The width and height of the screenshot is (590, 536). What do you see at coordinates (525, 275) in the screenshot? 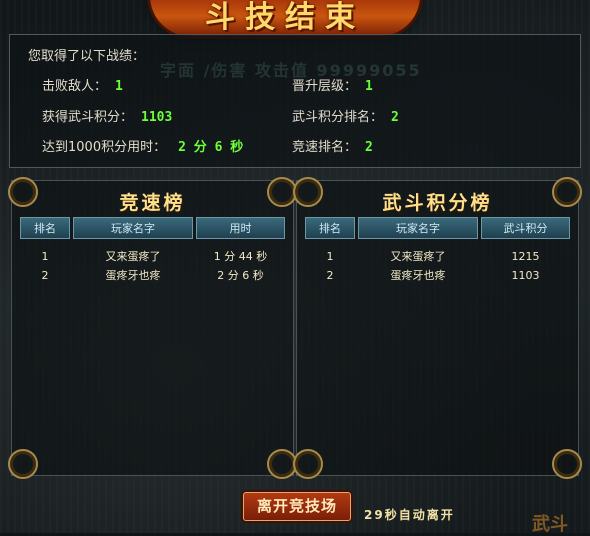
I see `points-cell: 1103` at bounding box center [525, 275].